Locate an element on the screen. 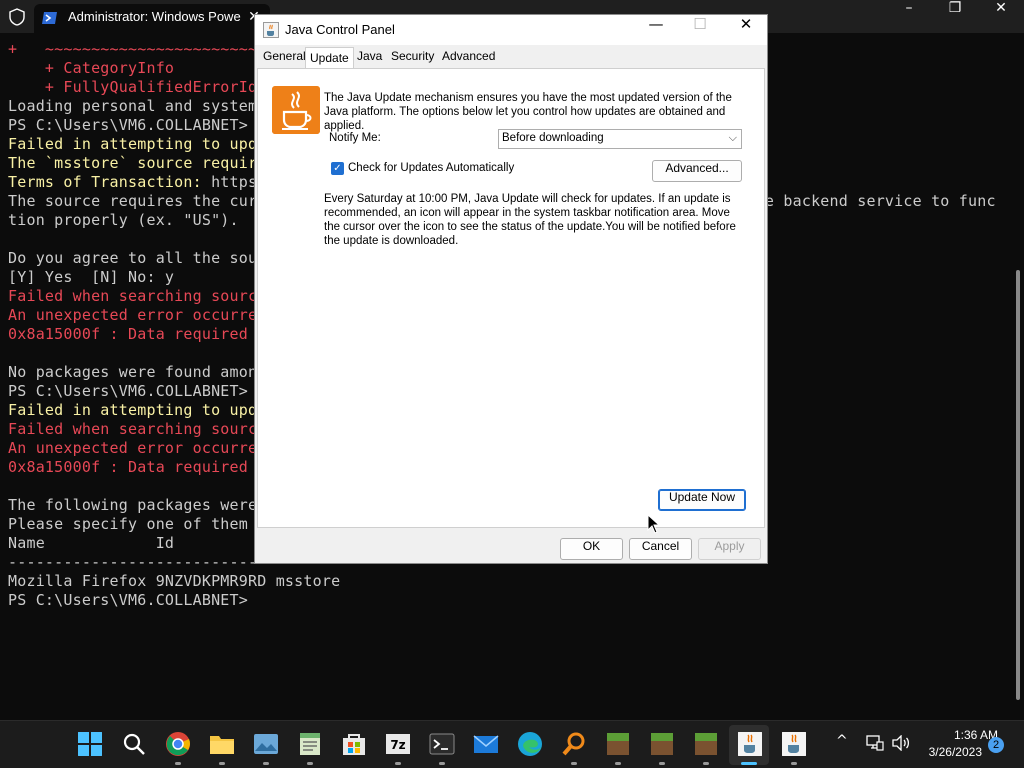  notify-me-value: Before downloading is located at coordinates (553, 138).